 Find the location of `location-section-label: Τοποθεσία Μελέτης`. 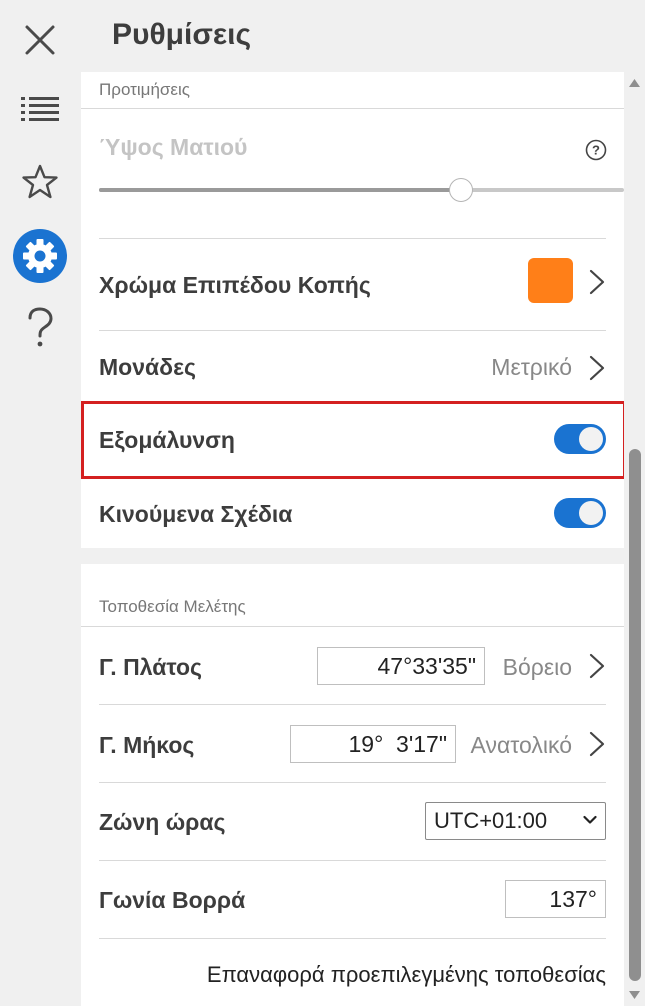

location-section-label: Τοποθεσία Μελέτης is located at coordinates (172, 606).